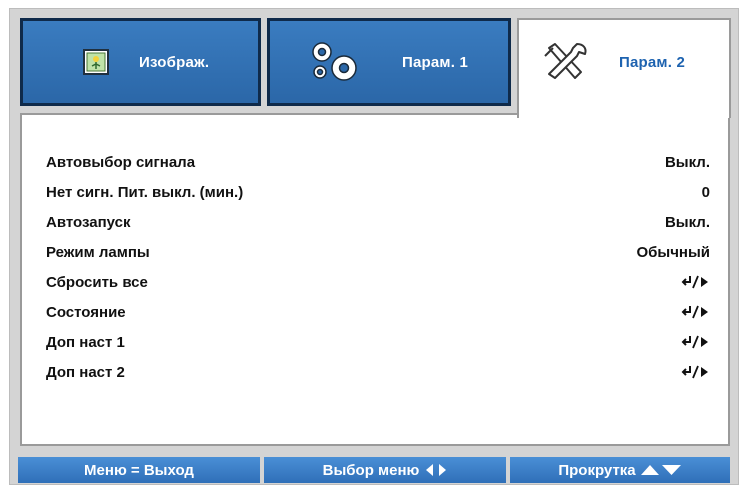 This screenshot has height=494, width=751. Describe the element at coordinates (378, 342) in the screenshot. I see `menu-item-advanced-1: Доп наст 1` at that location.